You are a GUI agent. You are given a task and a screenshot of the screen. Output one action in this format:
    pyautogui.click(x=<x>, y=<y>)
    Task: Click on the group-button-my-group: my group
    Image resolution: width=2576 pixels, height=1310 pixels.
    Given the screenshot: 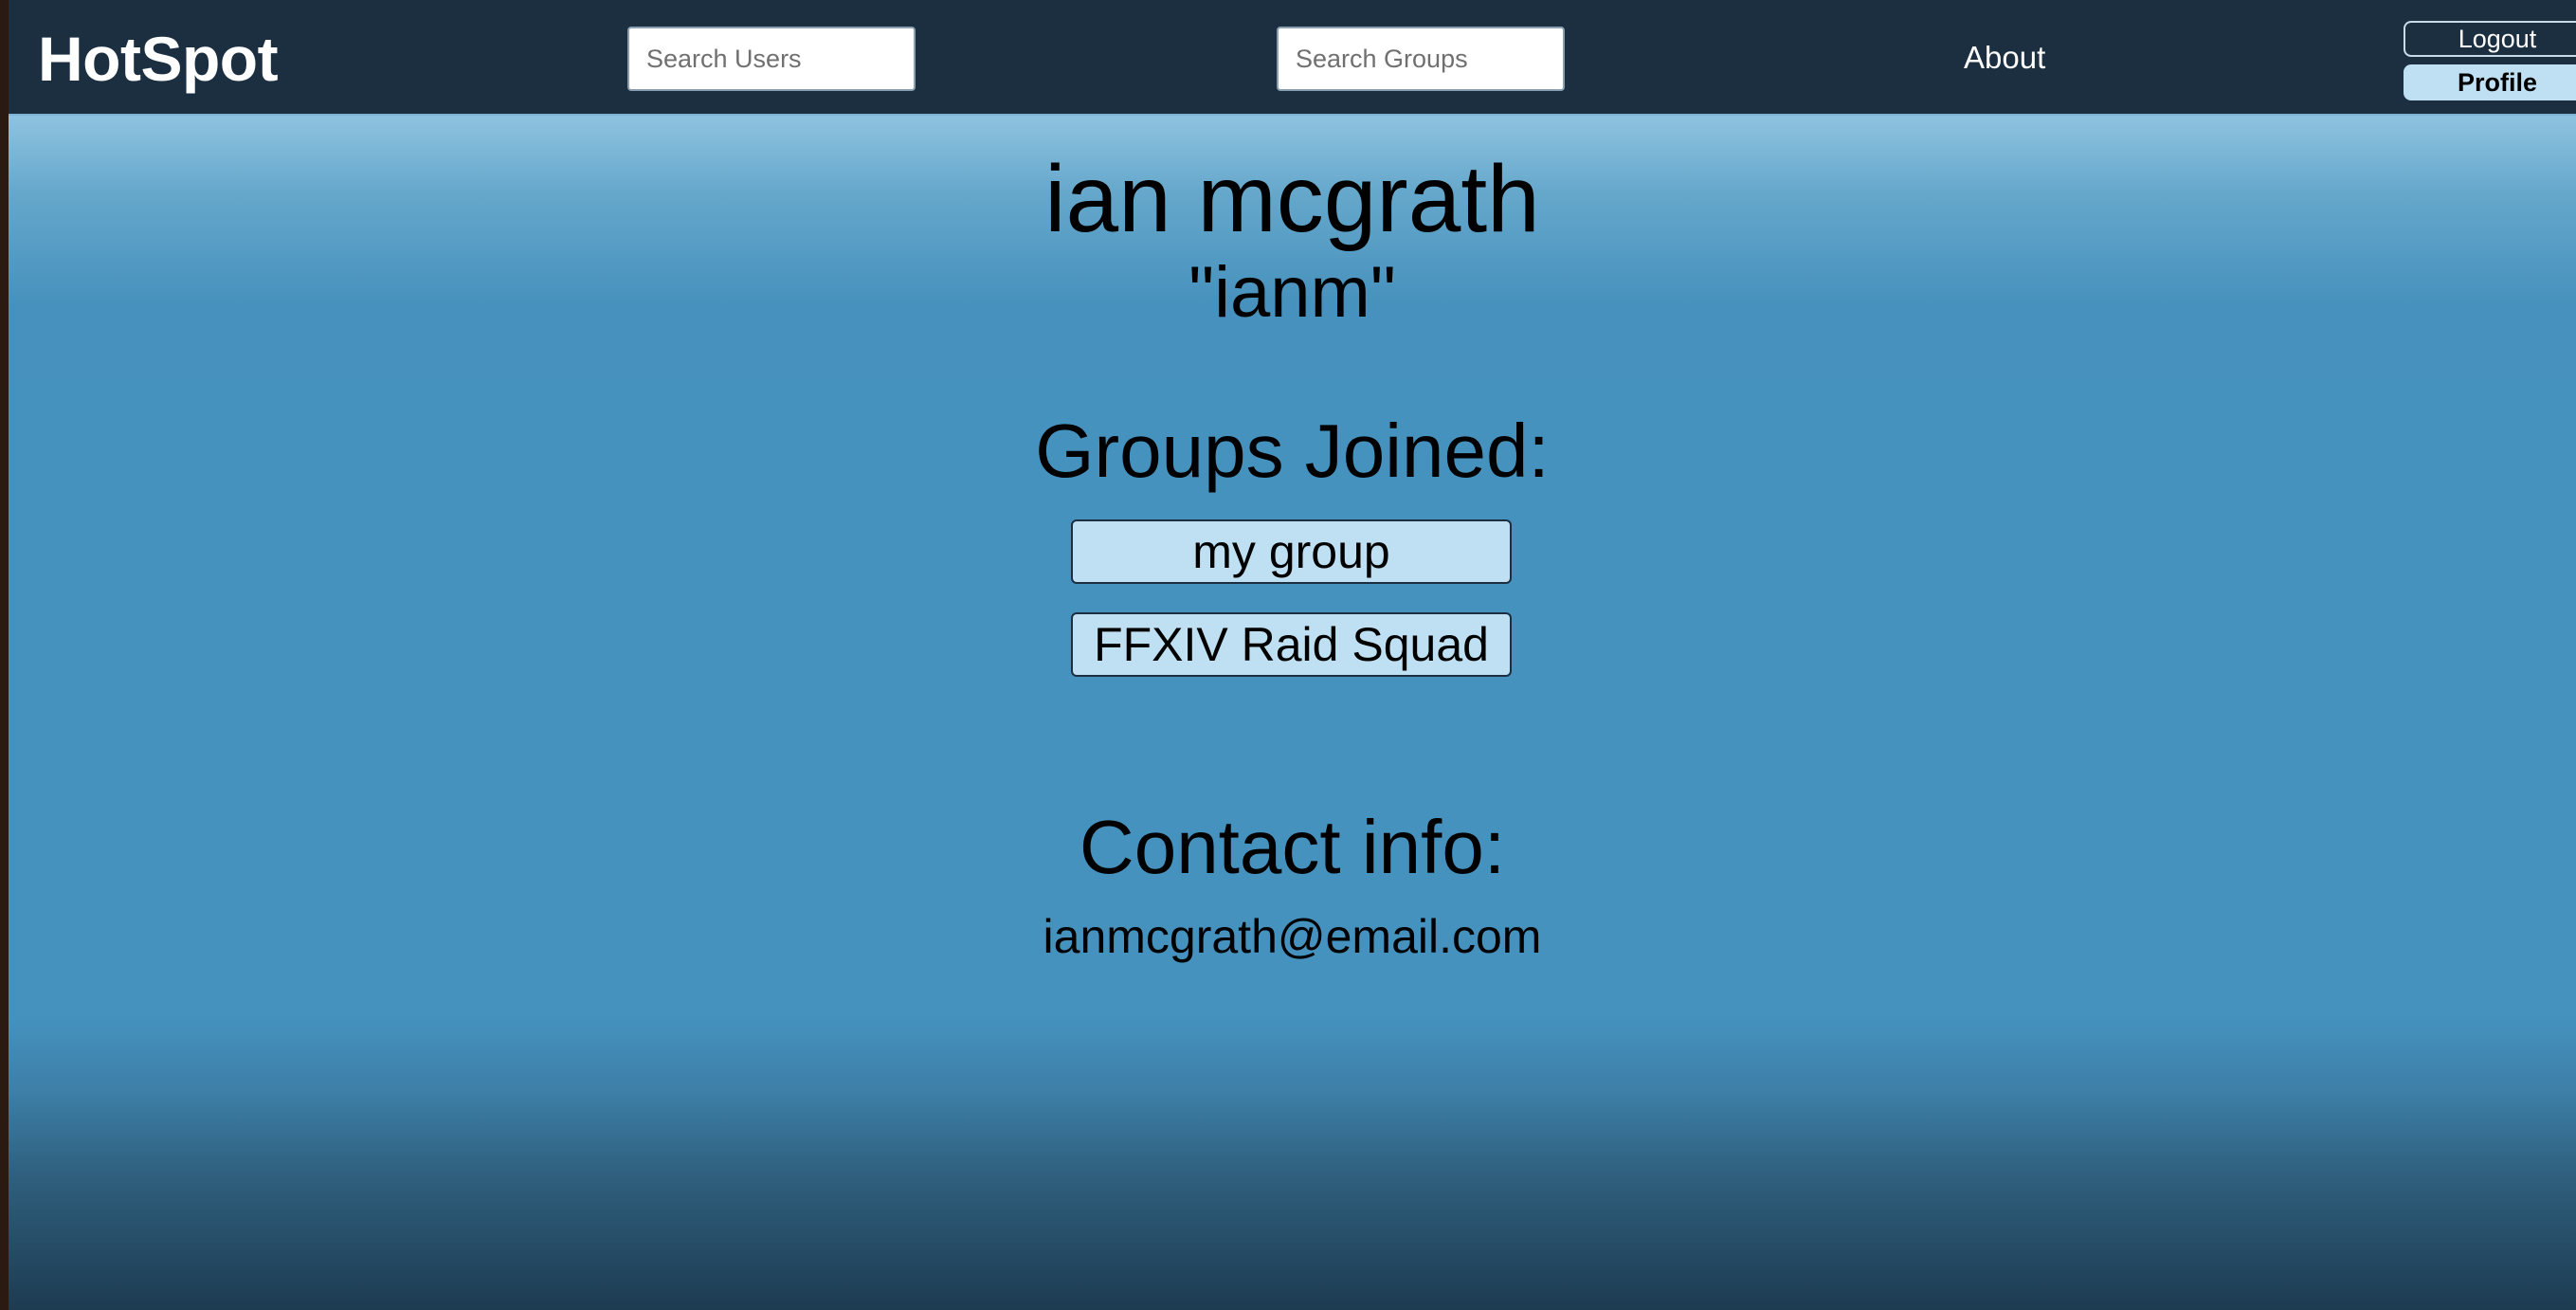 What is the action you would take?
    pyautogui.click(x=1291, y=551)
    